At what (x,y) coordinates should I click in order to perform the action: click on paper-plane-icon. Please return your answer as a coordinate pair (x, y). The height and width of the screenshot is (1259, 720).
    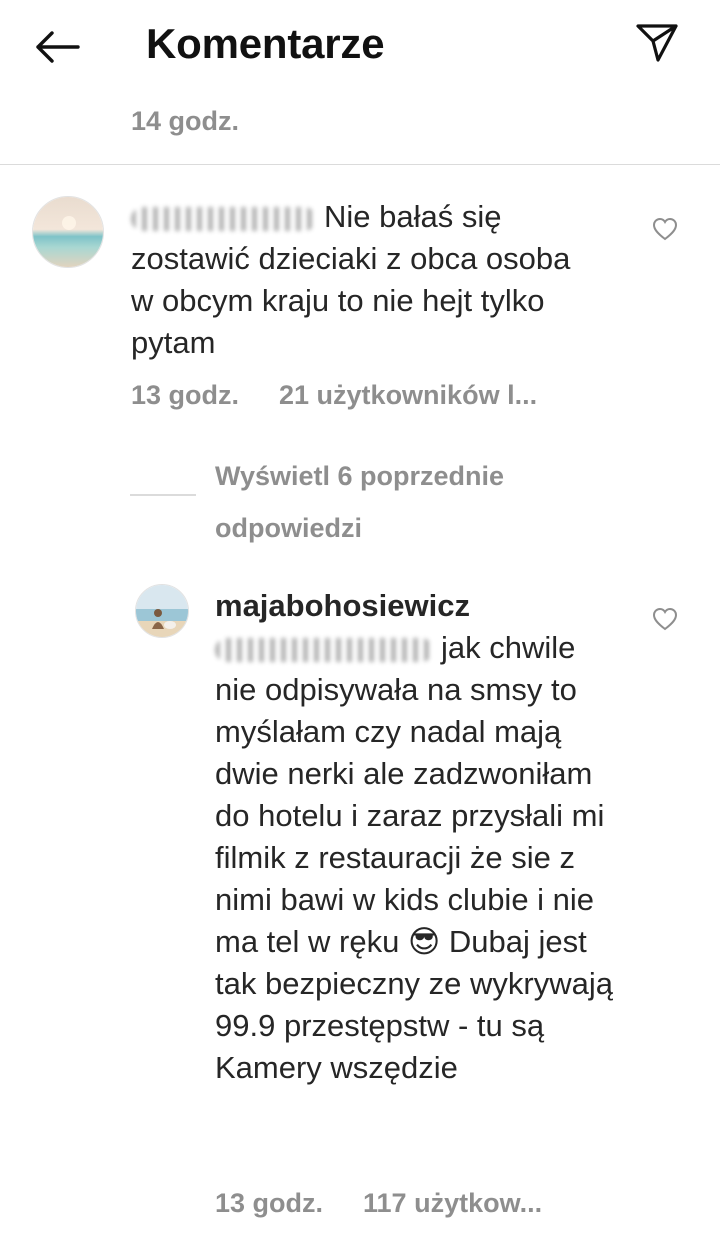
    Looking at the image, I should click on (657, 43).